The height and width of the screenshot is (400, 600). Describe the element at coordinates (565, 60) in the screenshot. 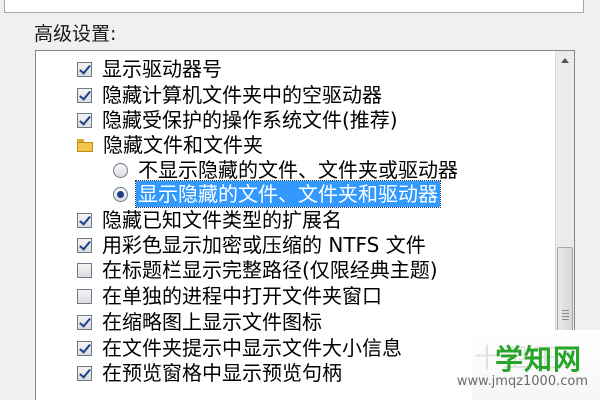

I see `scroll-up-arrow-icon` at that location.